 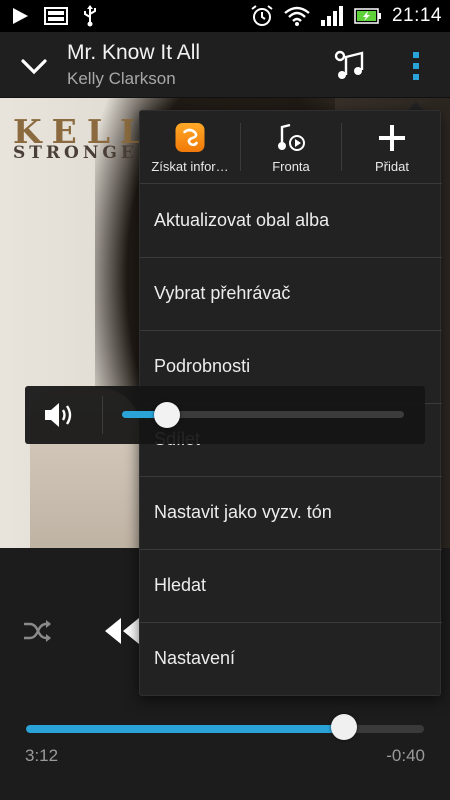 What do you see at coordinates (291, 137) in the screenshot?
I see `queue-icon` at bounding box center [291, 137].